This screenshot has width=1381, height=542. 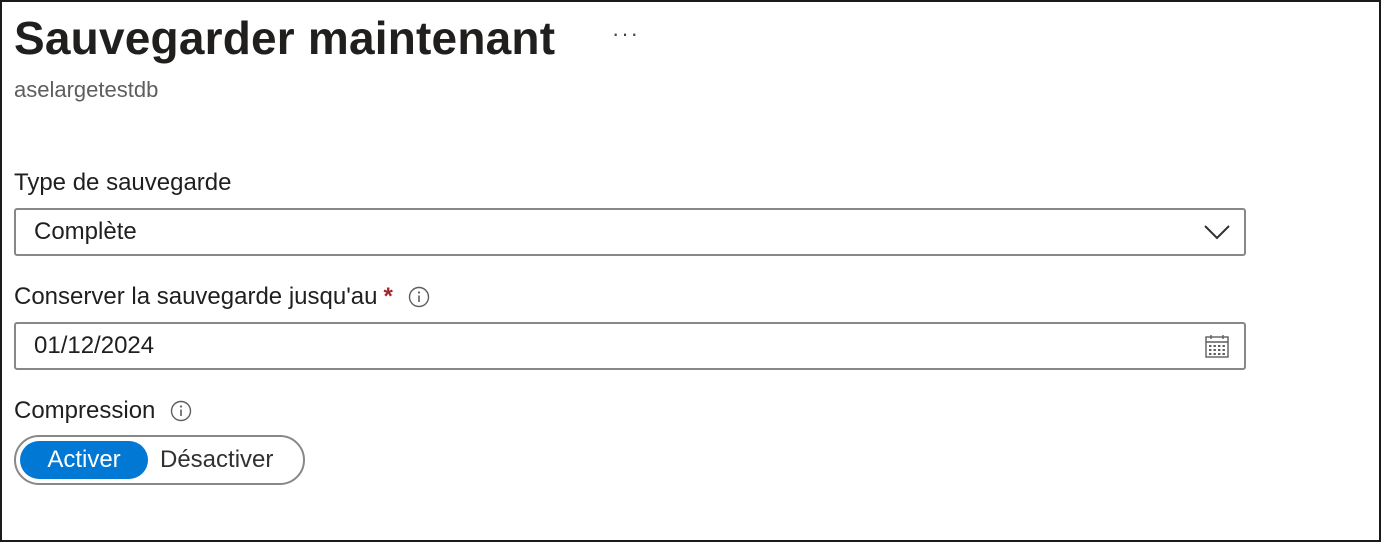 What do you see at coordinates (85, 410) in the screenshot?
I see `compression-label-text: Compression` at bounding box center [85, 410].